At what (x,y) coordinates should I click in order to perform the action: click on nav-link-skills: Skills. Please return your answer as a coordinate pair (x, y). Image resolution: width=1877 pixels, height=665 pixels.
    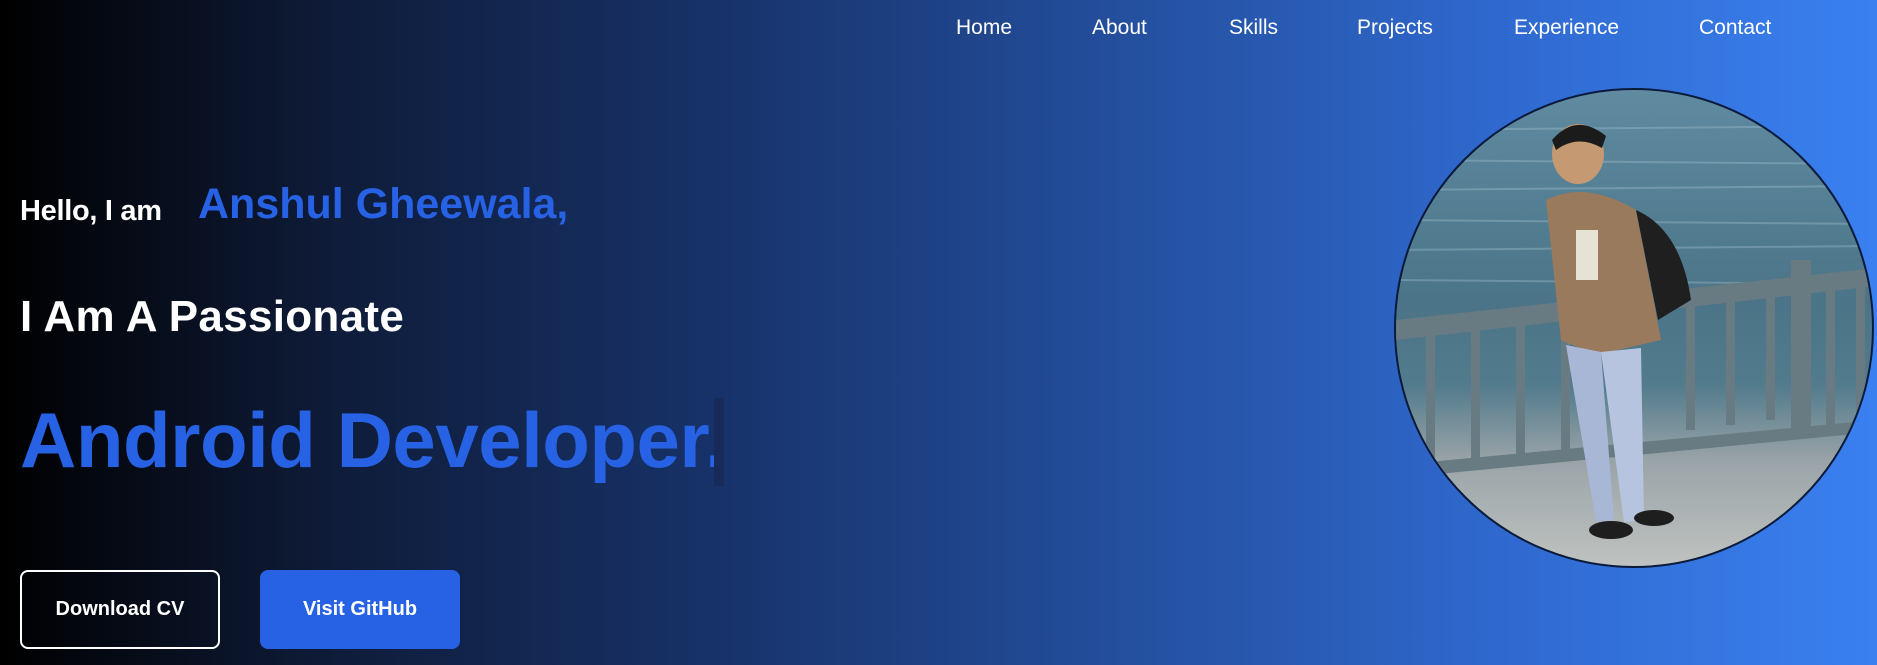
    Looking at the image, I should click on (1253, 28).